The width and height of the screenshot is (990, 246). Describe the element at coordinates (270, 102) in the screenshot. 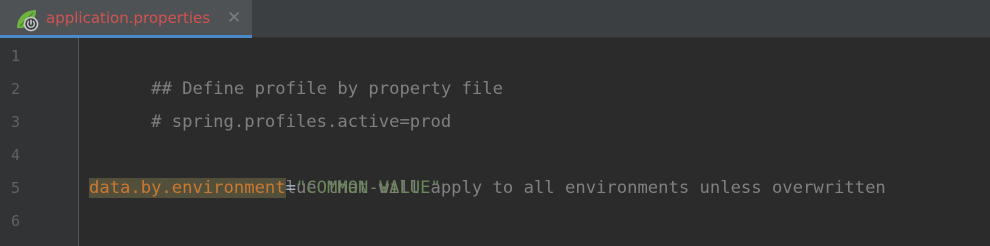

I see `code-line-2: # spring.profiles.active=prod` at that location.